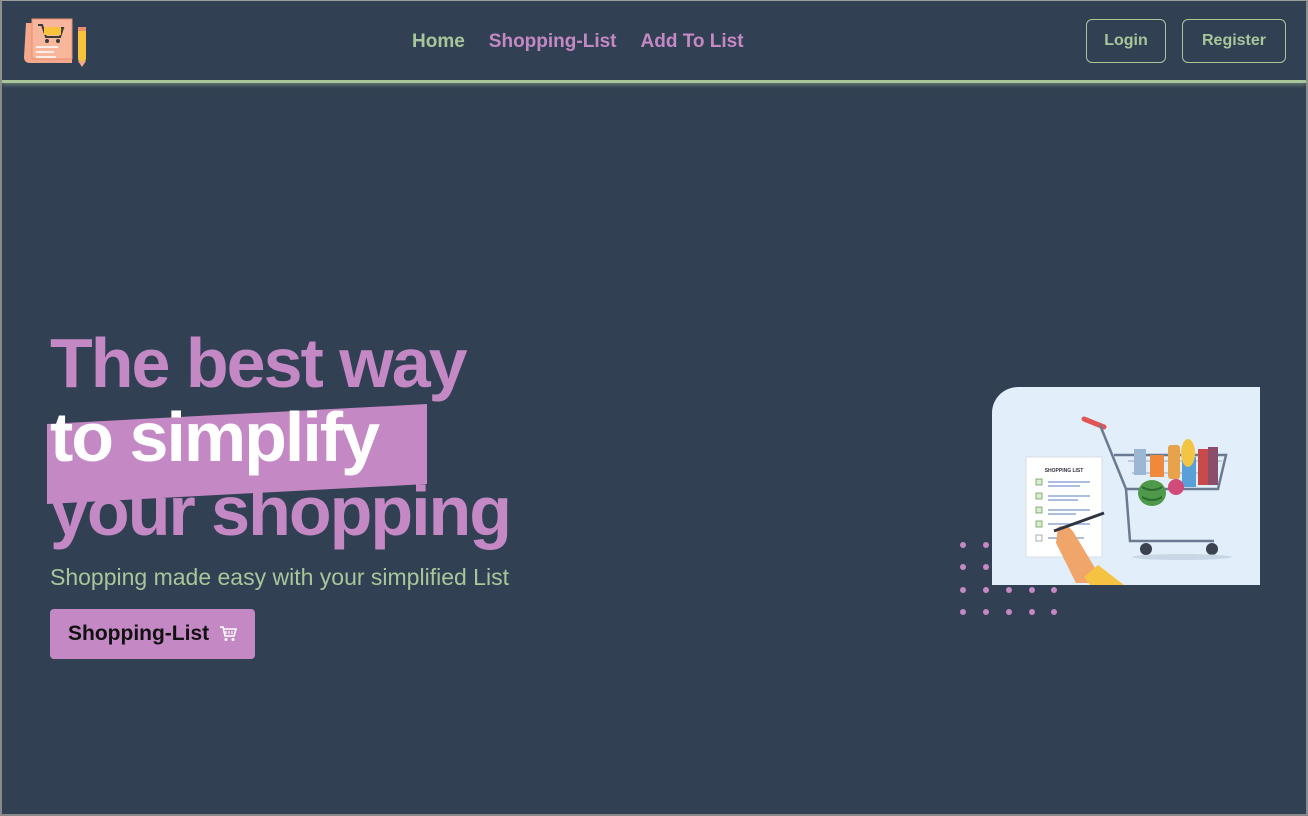 This screenshot has height=816, width=1308. I want to click on nav-link-home: Home, so click(438, 42).